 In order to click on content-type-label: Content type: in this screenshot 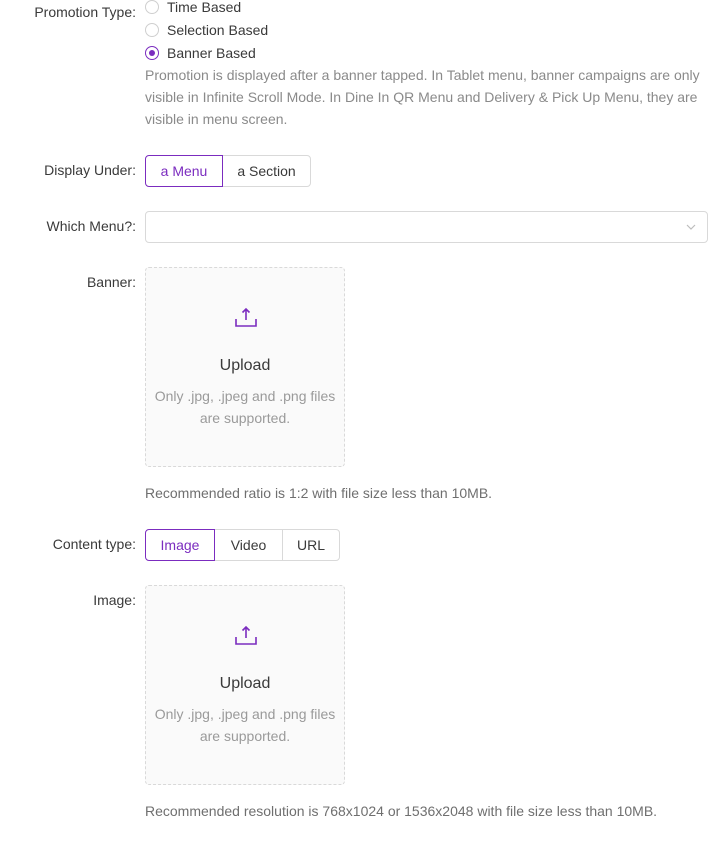, I will do `click(94, 544)`.